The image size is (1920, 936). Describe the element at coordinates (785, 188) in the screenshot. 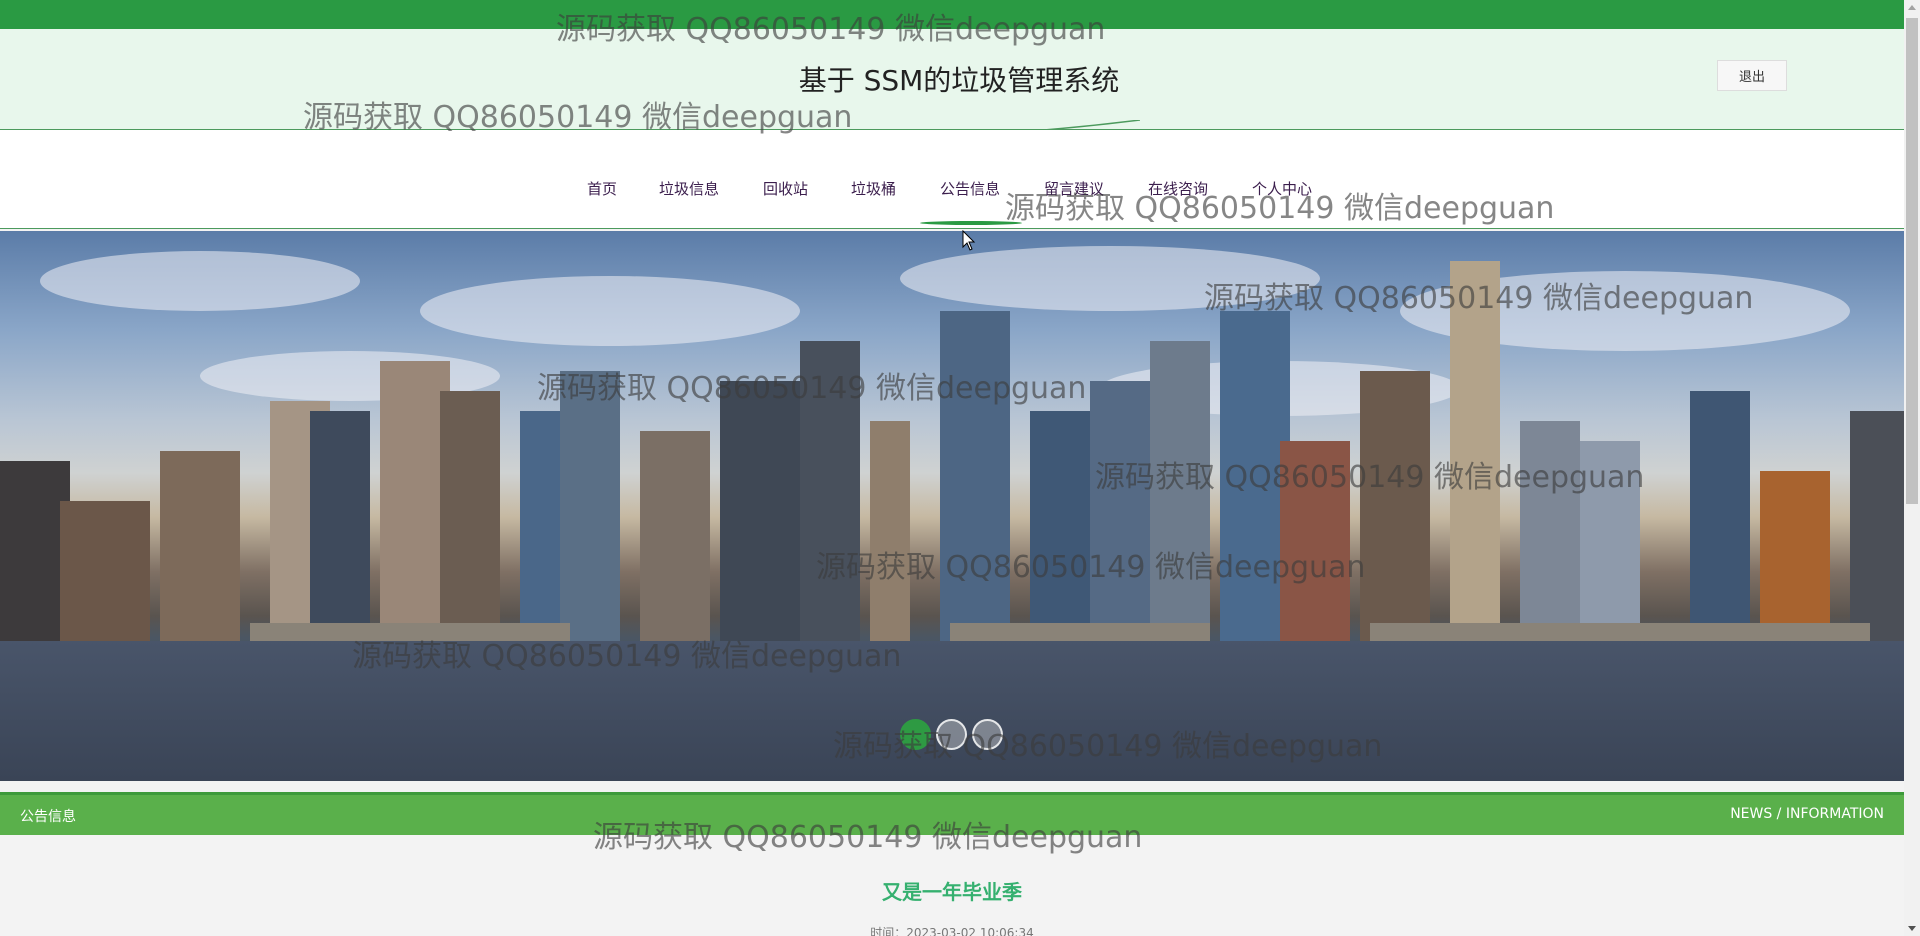

I see `nav-item-recycle-station: 回收站` at that location.